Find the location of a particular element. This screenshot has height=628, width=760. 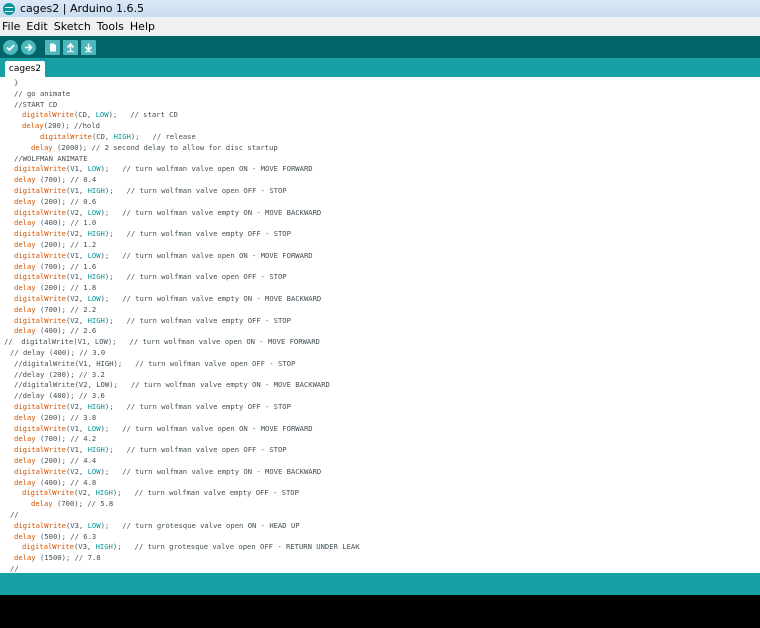

verify-button is located at coordinates (10, 47).